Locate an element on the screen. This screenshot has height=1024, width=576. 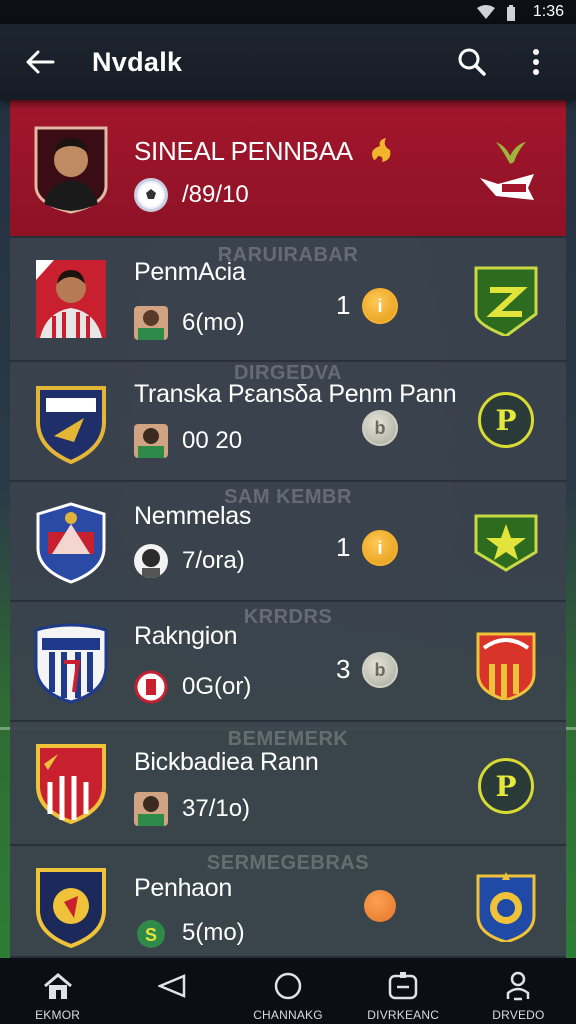
team-stat: 0G(or) is located at coordinates (192, 687).